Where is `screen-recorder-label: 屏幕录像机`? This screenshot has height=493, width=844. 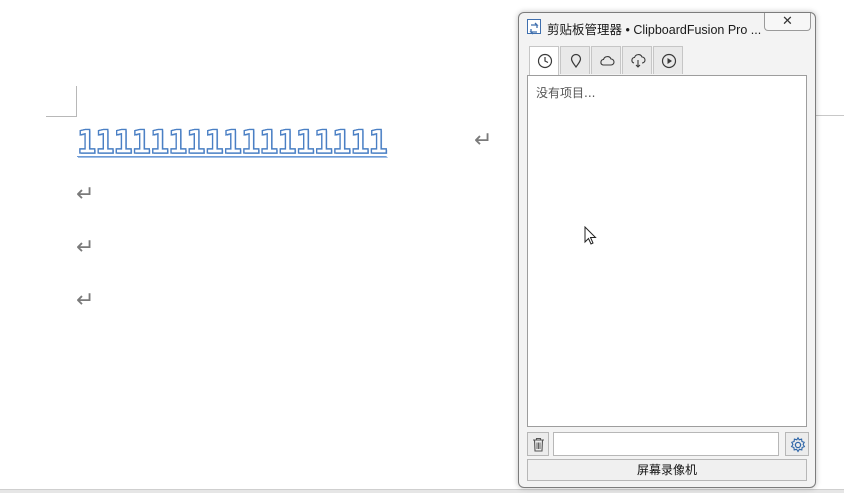 screen-recorder-label: 屏幕录像机 is located at coordinates (666, 470).